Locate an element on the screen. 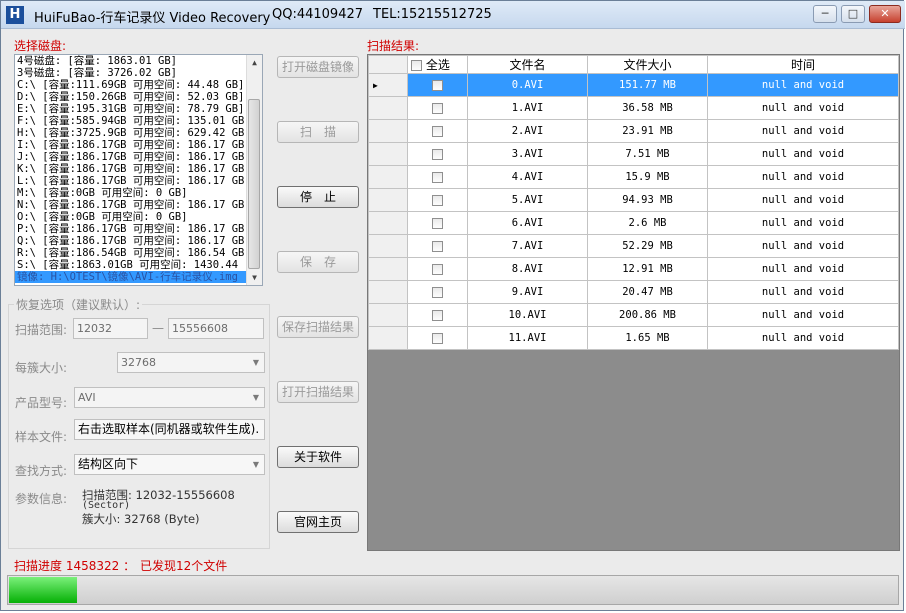 The height and width of the screenshot is (613, 906). table-row: ▶ 0.AVI 151.77 MB null and void is located at coordinates (633, 85).